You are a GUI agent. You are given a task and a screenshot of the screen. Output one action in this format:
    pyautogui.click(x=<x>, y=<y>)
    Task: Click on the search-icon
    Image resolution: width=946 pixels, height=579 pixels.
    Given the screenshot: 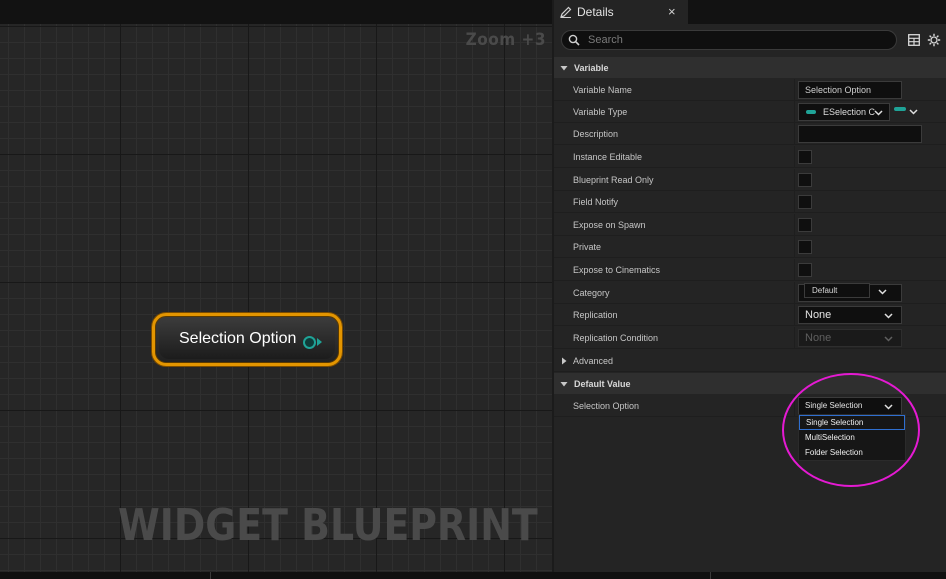 What is the action you would take?
    pyautogui.click(x=574, y=40)
    